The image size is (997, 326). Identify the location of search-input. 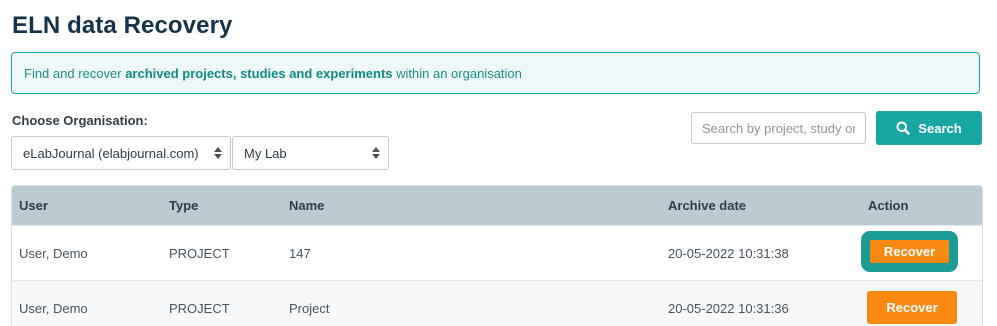
(778, 128).